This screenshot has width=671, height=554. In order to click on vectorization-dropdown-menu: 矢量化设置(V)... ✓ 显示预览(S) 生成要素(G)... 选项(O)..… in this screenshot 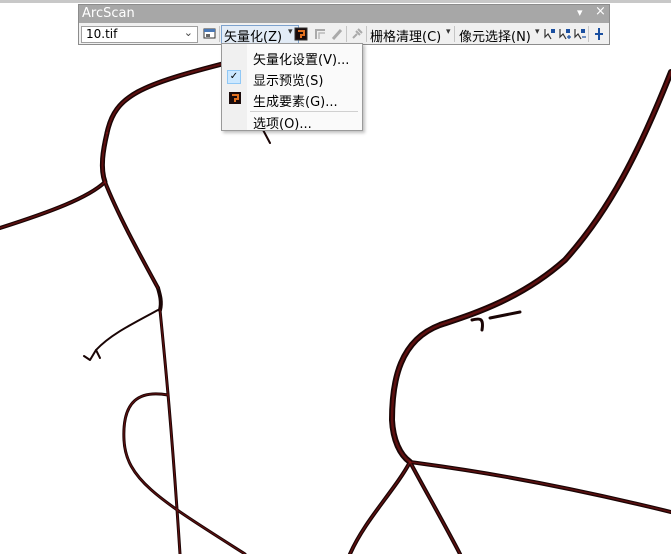, I will do `click(292, 87)`.